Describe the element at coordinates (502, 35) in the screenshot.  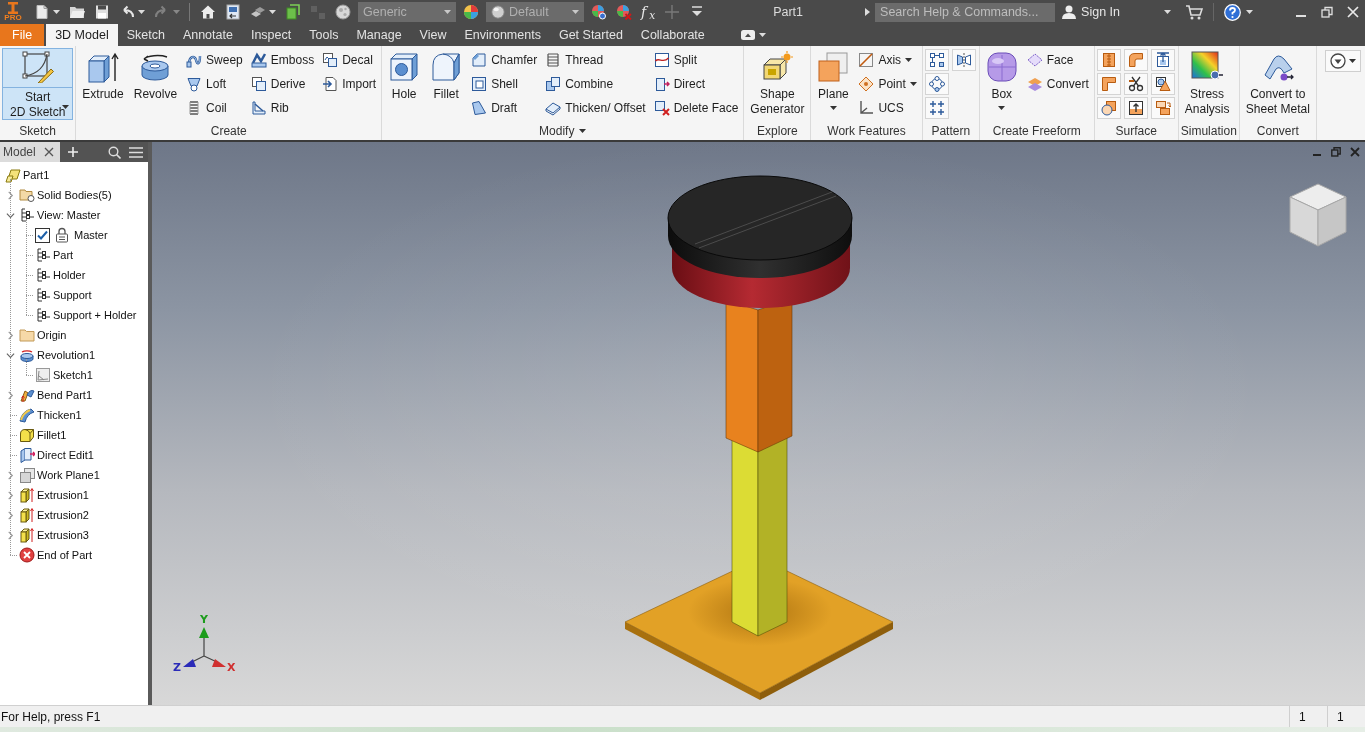
I see `ribbon-tab: Environments` at that location.